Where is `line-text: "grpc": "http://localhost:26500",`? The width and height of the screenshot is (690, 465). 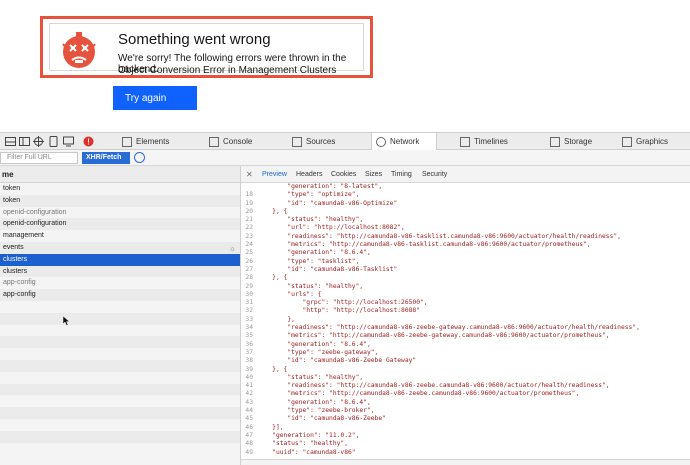 line-text: "grpc": "http://localhost:26500", is located at coordinates (342, 303).